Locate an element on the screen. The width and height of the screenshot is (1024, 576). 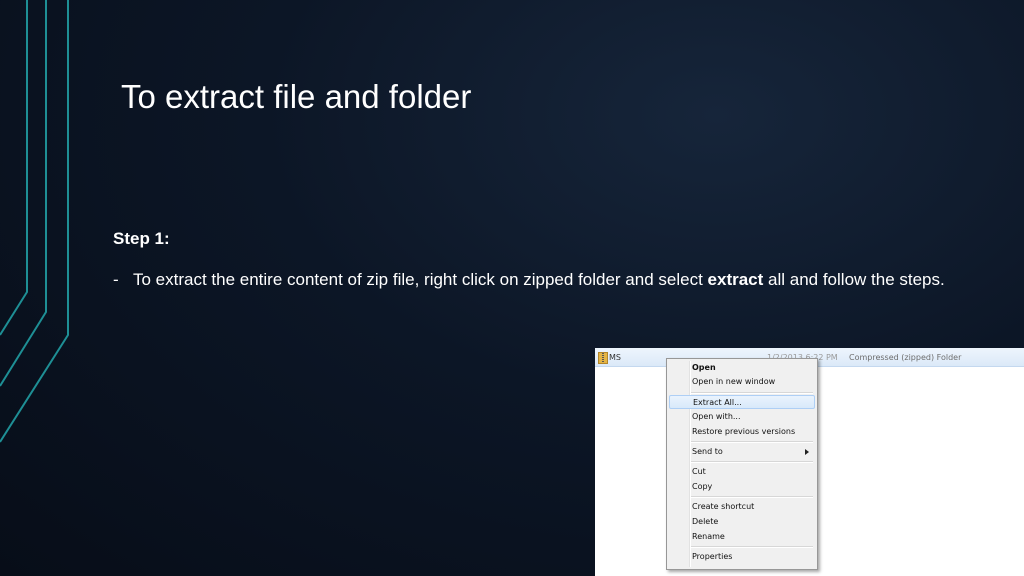
menu-item-open-new-window: Open in new window is located at coordinates (742, 382).